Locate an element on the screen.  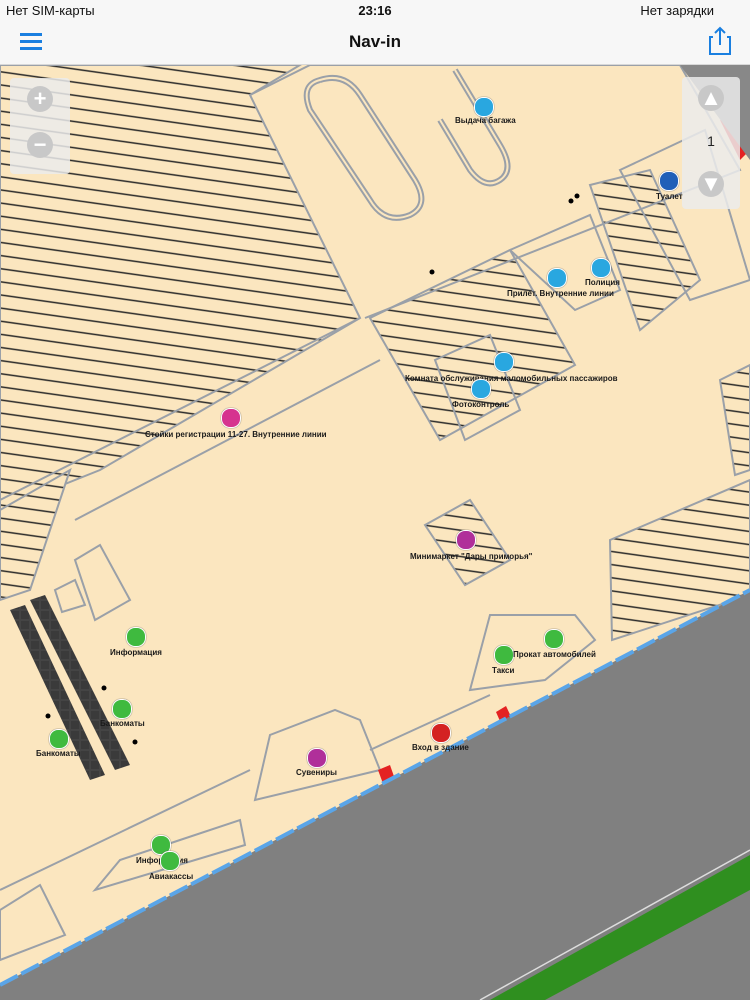
ticket-office-icon is located at coordinates (170, 861).